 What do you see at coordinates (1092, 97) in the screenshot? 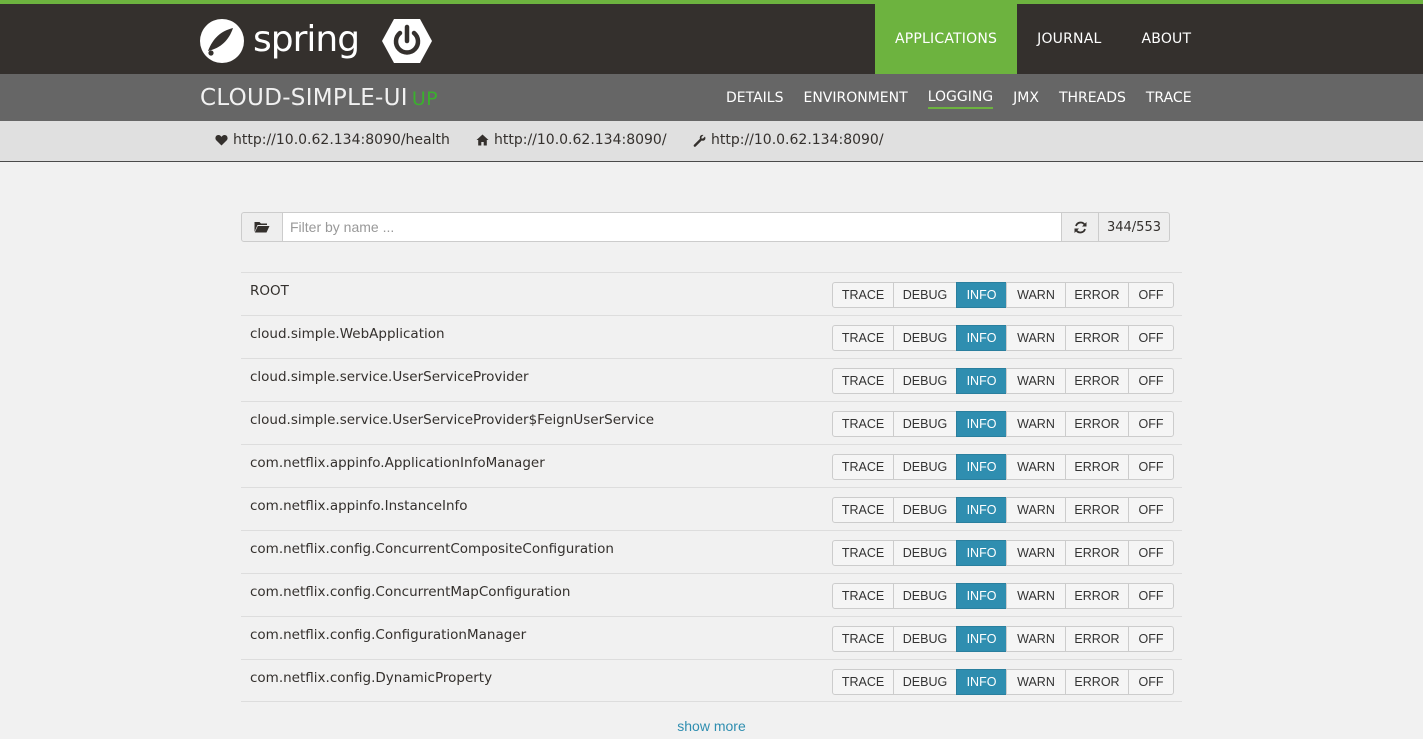
I see `tab-threads: THREADS` at bounding box center [1092, 97].